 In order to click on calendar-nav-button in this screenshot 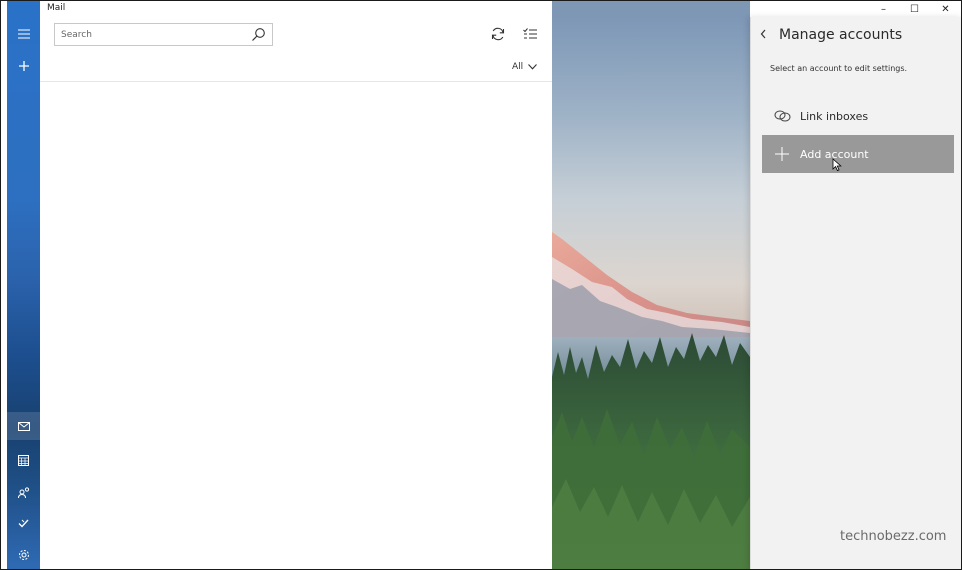, I will do `click(23, 460)`.